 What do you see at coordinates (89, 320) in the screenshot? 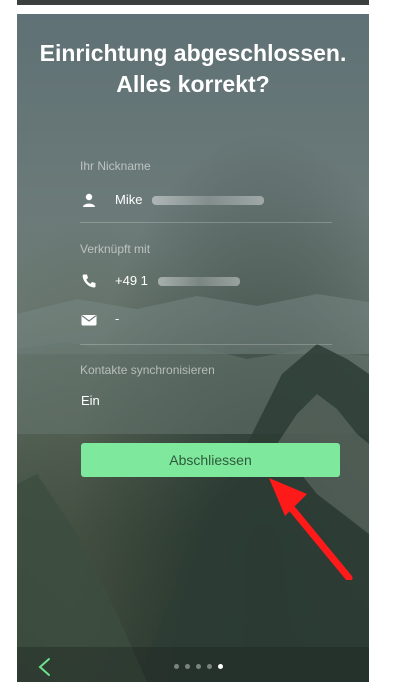
I see `mail-icon` at bounding box center [89, 320].